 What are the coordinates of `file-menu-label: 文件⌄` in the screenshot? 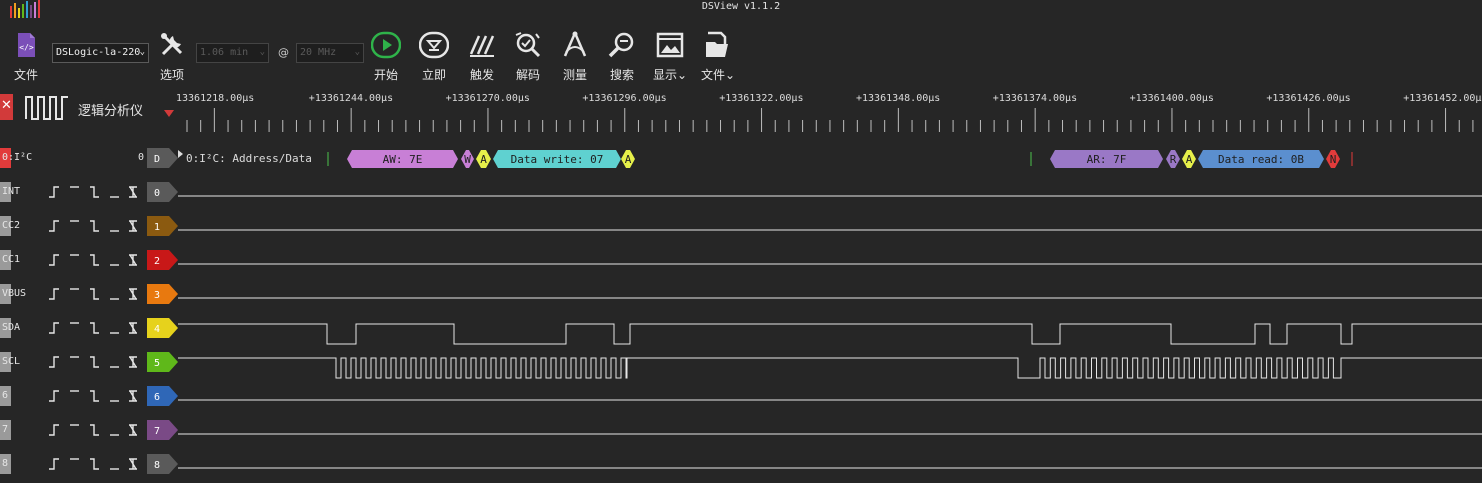 It's located at (718, 75).